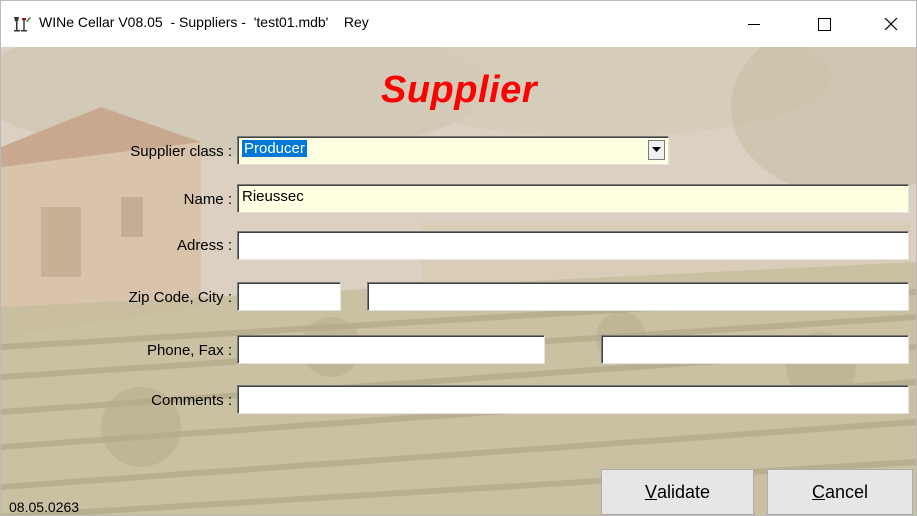  I want to click on phone-fax-label: Phone, Fax :, so click(189, 350).